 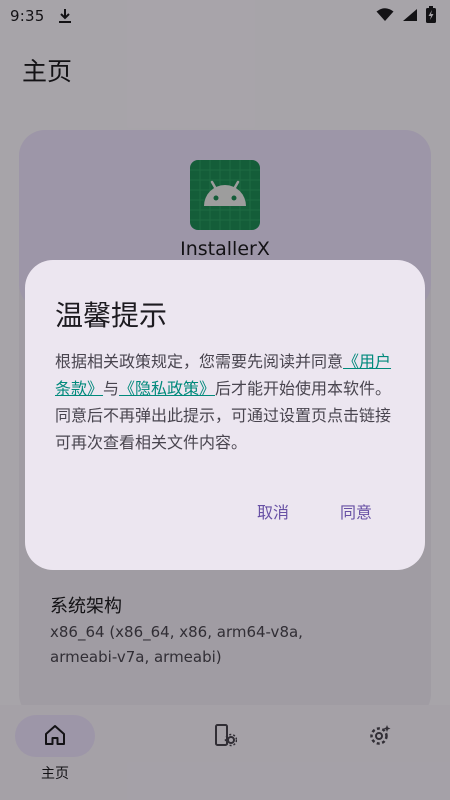 I want to click on agree-button: 同意, so click(x=356, y=511).